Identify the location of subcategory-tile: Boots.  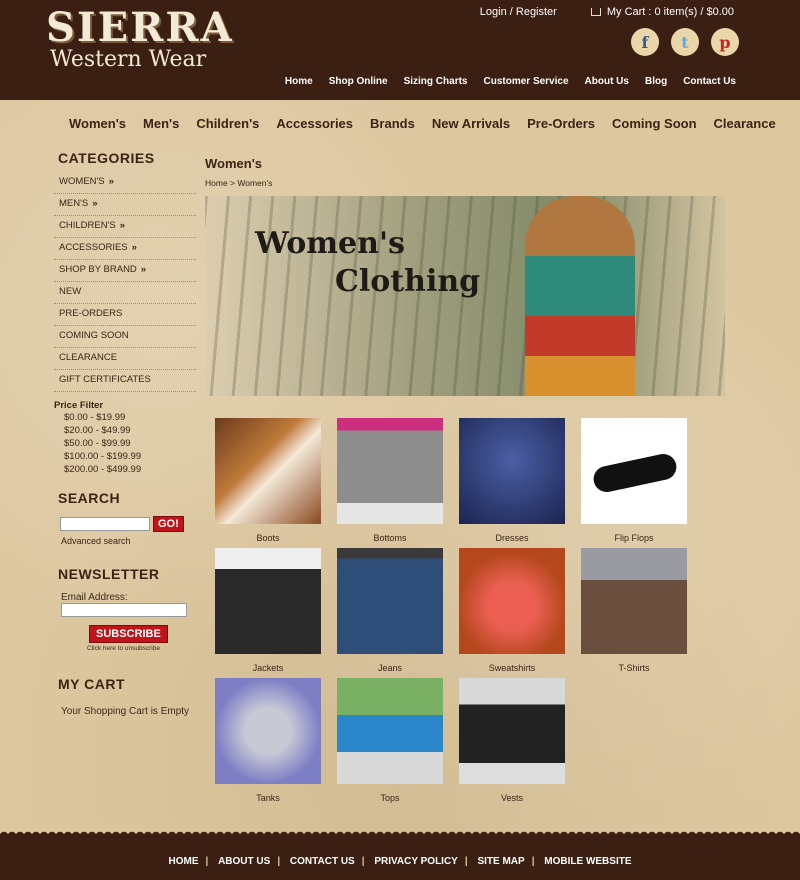
(268, 483).